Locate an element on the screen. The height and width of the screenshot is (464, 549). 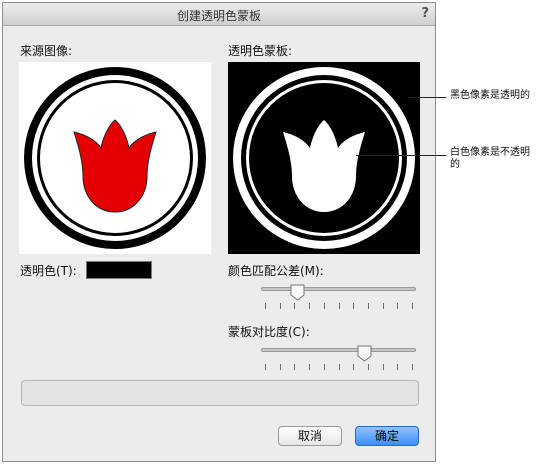
source-image-preview is located at coordinates (115, 158).